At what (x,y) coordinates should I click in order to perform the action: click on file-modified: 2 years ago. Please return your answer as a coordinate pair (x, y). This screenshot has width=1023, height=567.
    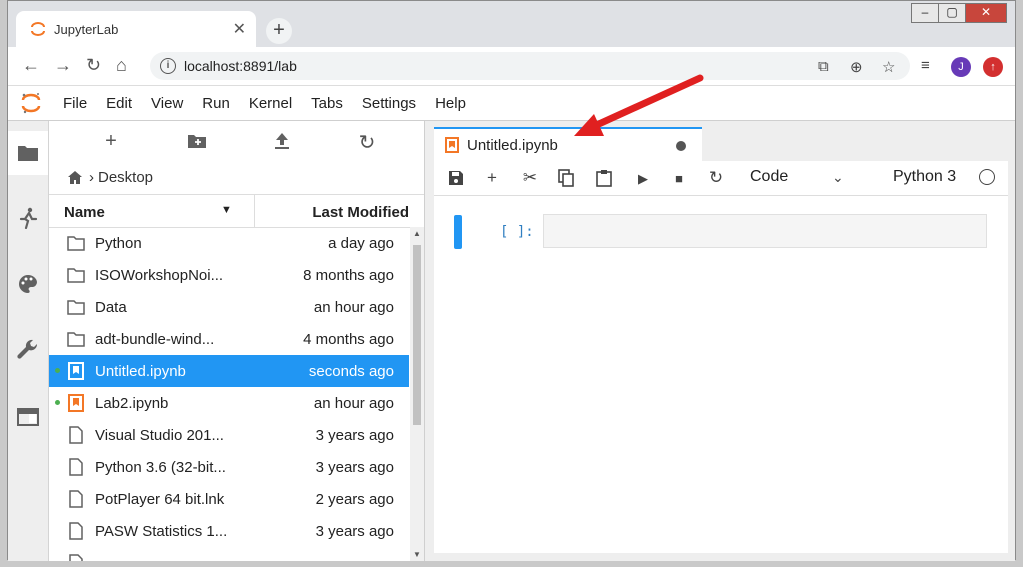
    Looking at the image, I should click on (354, 499).